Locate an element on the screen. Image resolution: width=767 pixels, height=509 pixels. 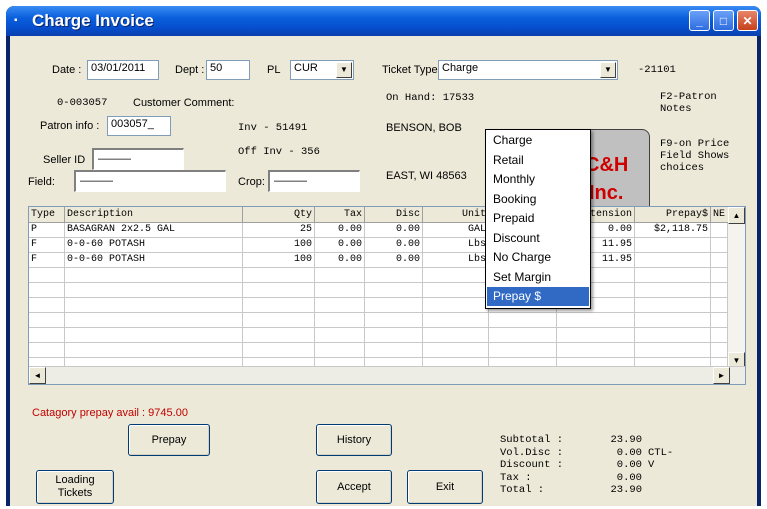
menu-item-set-margin: Set Margin is located at coordinates (538, 277).